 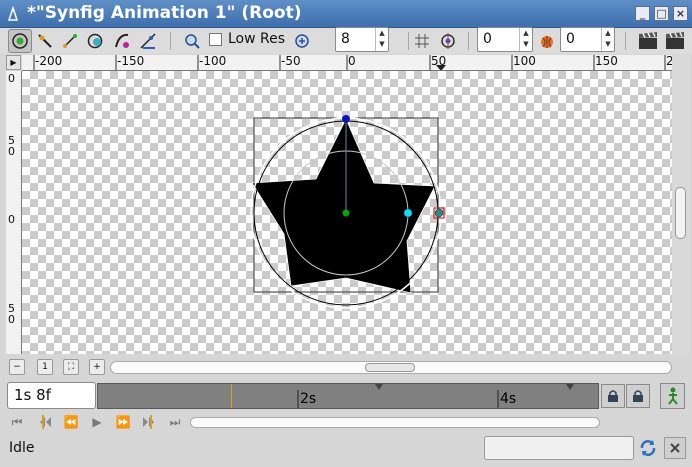 I want to click on onion-skin-icon, so click(x=448, y=41).